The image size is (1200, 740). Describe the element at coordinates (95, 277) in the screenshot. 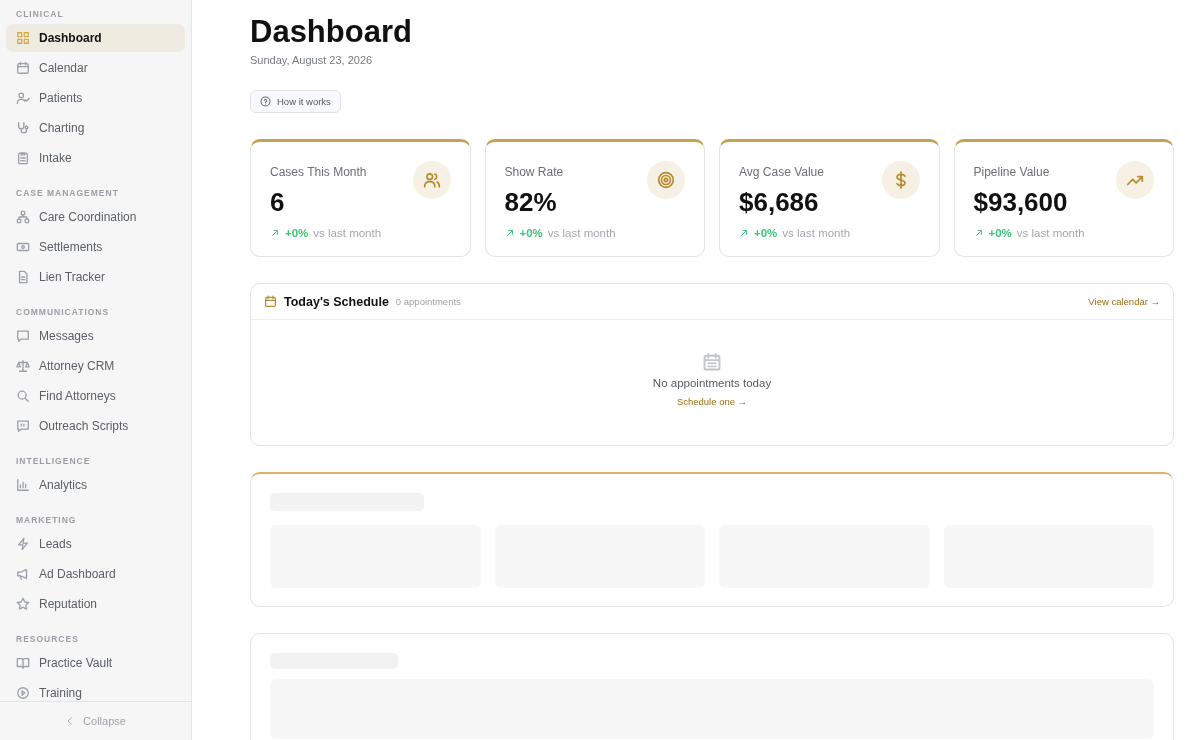

I see `nav-item: Lien Tracker` at that location.